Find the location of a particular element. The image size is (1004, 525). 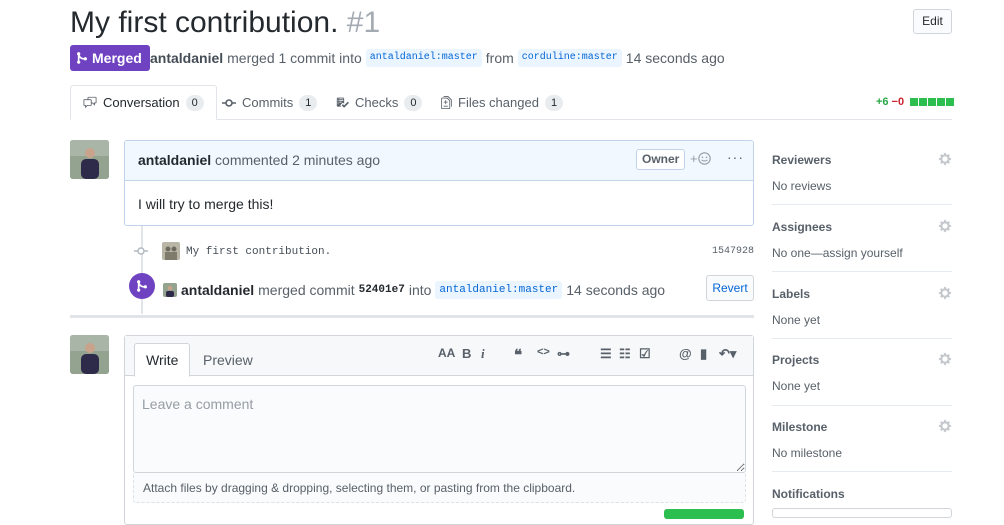

tab-conversation-label: Conversation is located at coordinates (141, 102).